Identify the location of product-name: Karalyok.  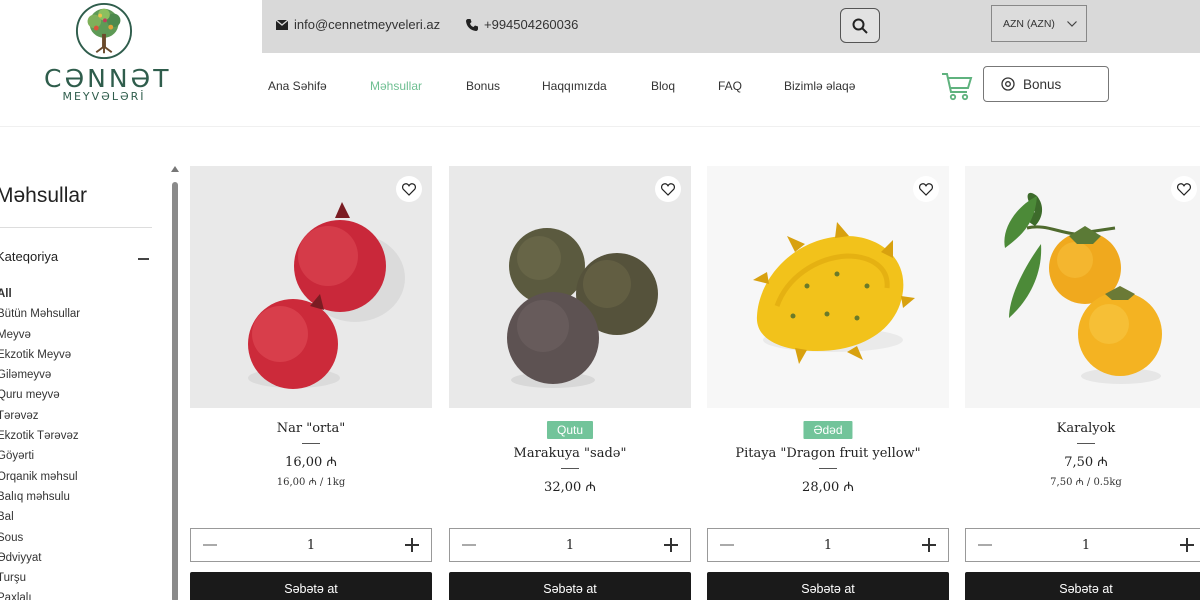
(1082, 428).